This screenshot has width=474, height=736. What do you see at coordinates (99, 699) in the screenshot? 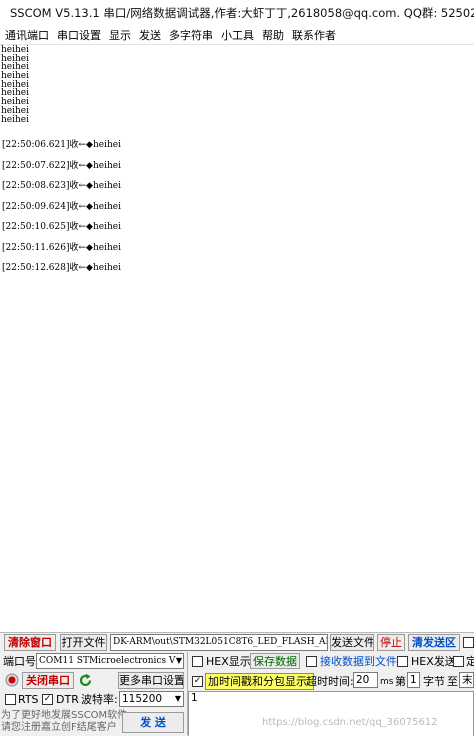
I see `baud-label: 波特率:` at bounding box center [99, 699].